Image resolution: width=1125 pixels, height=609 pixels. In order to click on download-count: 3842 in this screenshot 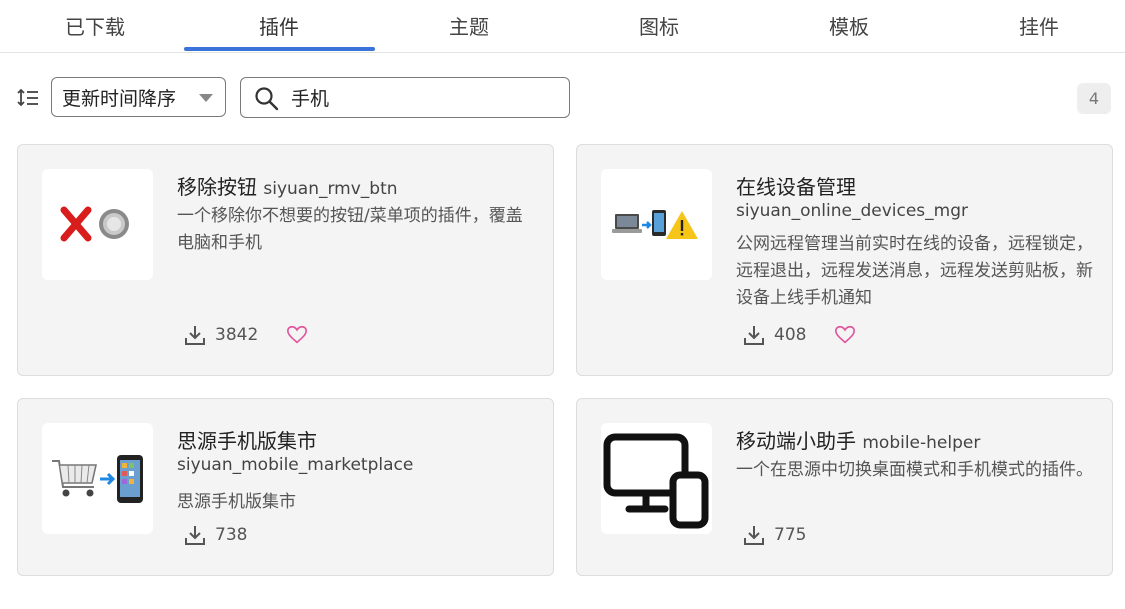, I will do `click(237, 335)`.